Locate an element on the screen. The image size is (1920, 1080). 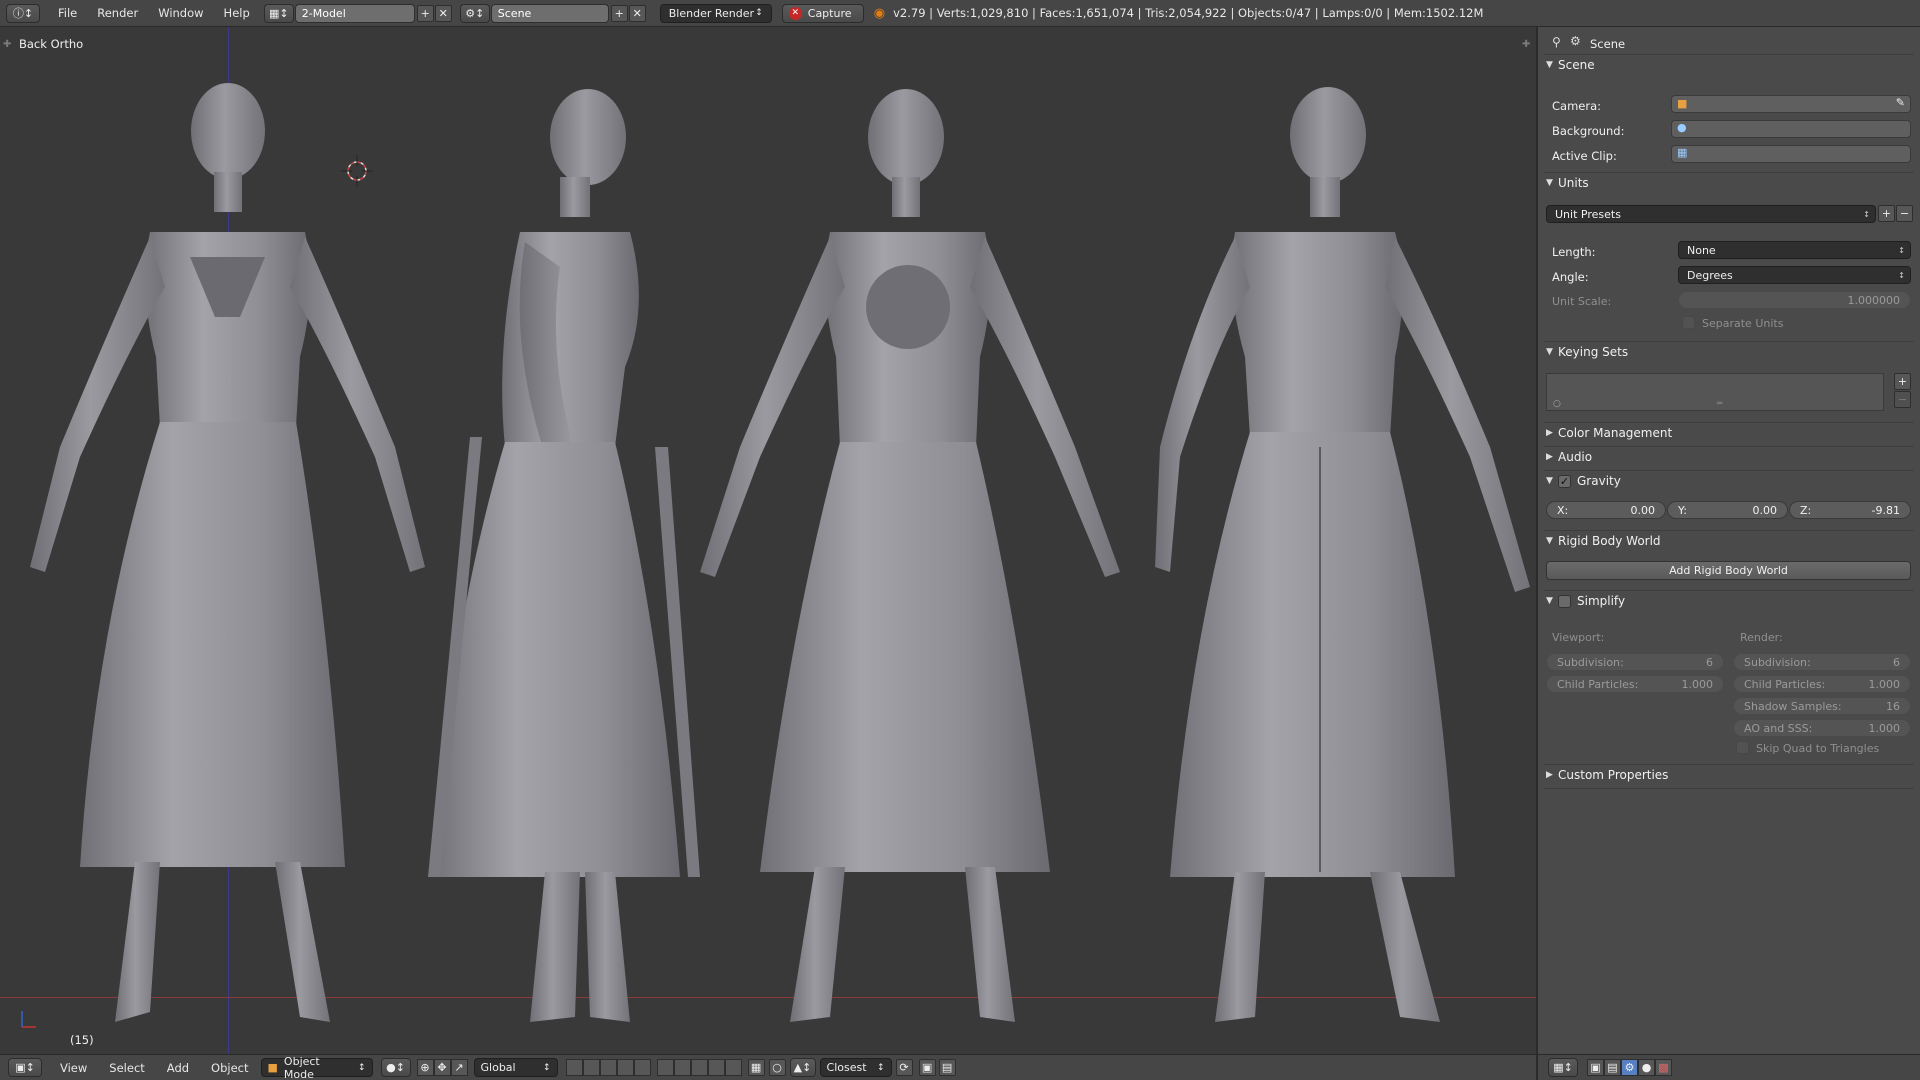
layout-name-field: 2-Model is located at coordinates (354, 13).